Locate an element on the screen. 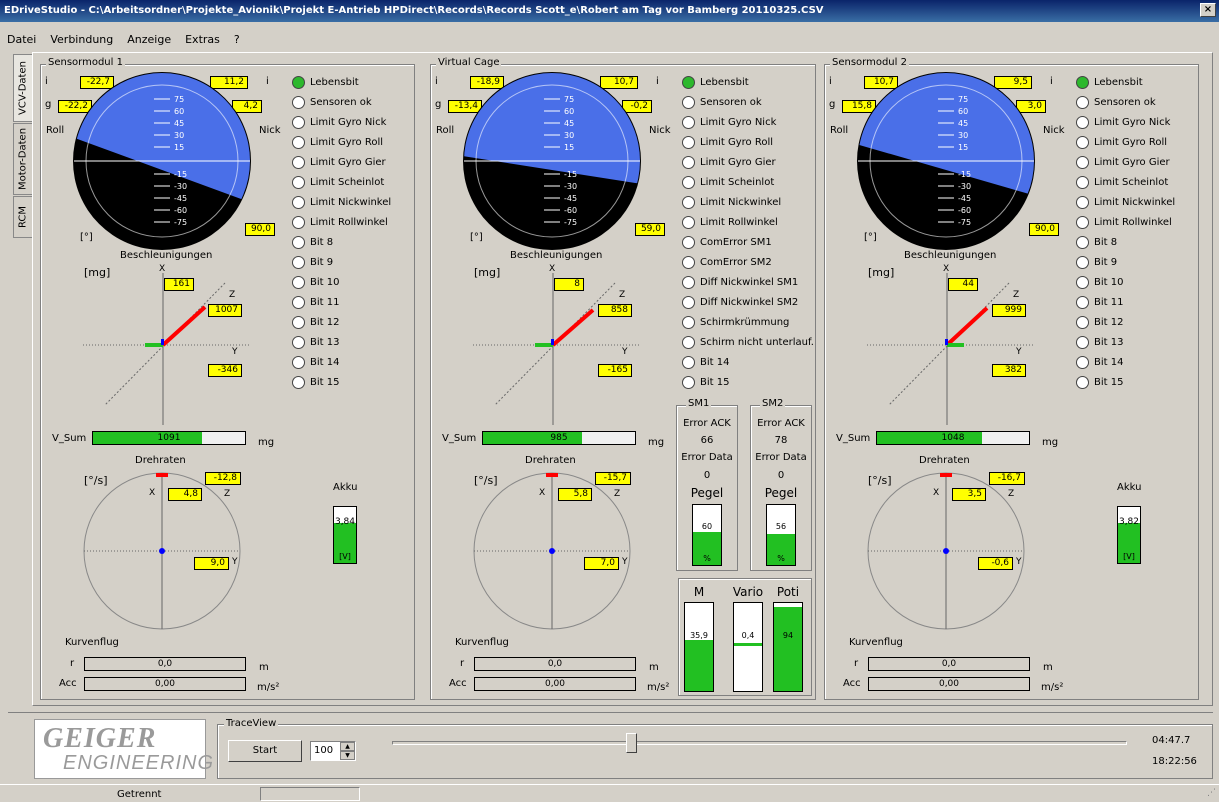  r-field: 0,0 is located at coordinates (165, 664).